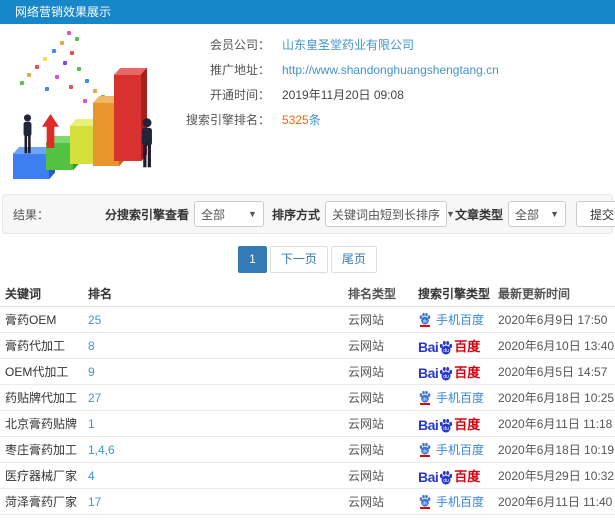 Image resolution: width=615 pixels, height=520 pixels. I want to click on article-type-label: 文章类型, so click(478, 214).